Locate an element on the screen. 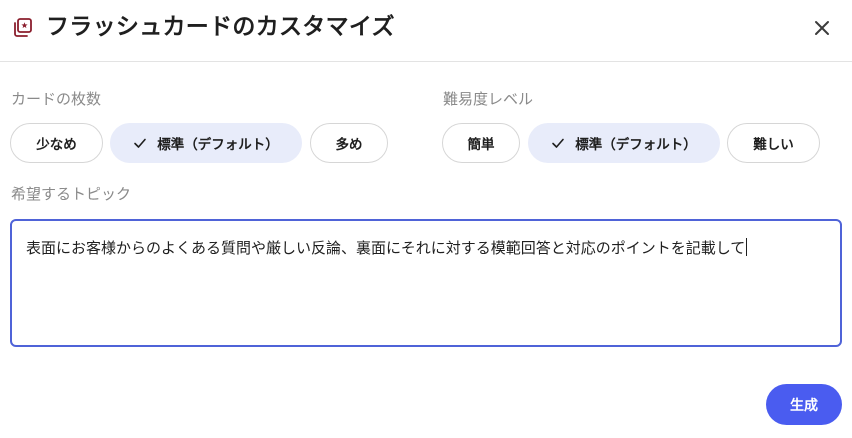 The height and width of the screenshot is (438, 852). dialog-header: フラッシュカードのカスタマイズ is located at coordinates (426, 31).